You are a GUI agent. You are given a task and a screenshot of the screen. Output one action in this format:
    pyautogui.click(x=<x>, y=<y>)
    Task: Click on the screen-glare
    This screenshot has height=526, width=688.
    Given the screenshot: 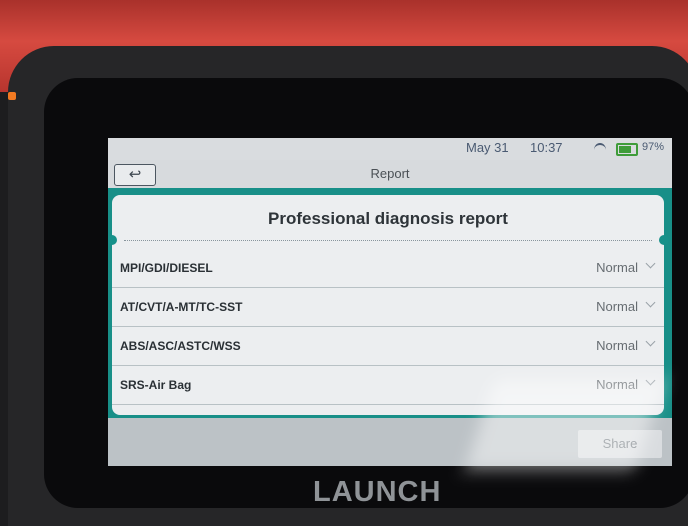 What is the action you would take?
    pyautogui.click(x=565, y=425)
    